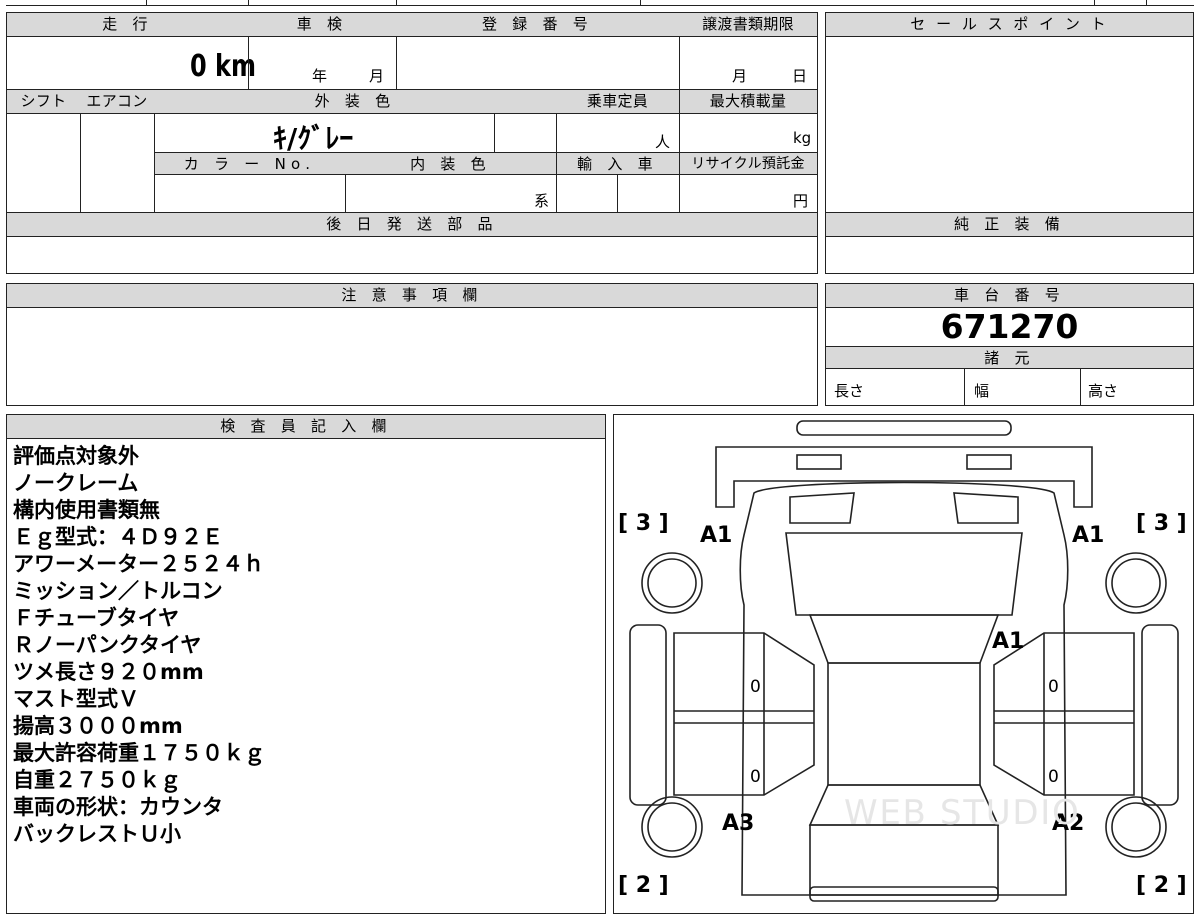 The width and height of the screenshot is (1200, 914). I want to click on interior-color-unit: 系, so click(542, 201).